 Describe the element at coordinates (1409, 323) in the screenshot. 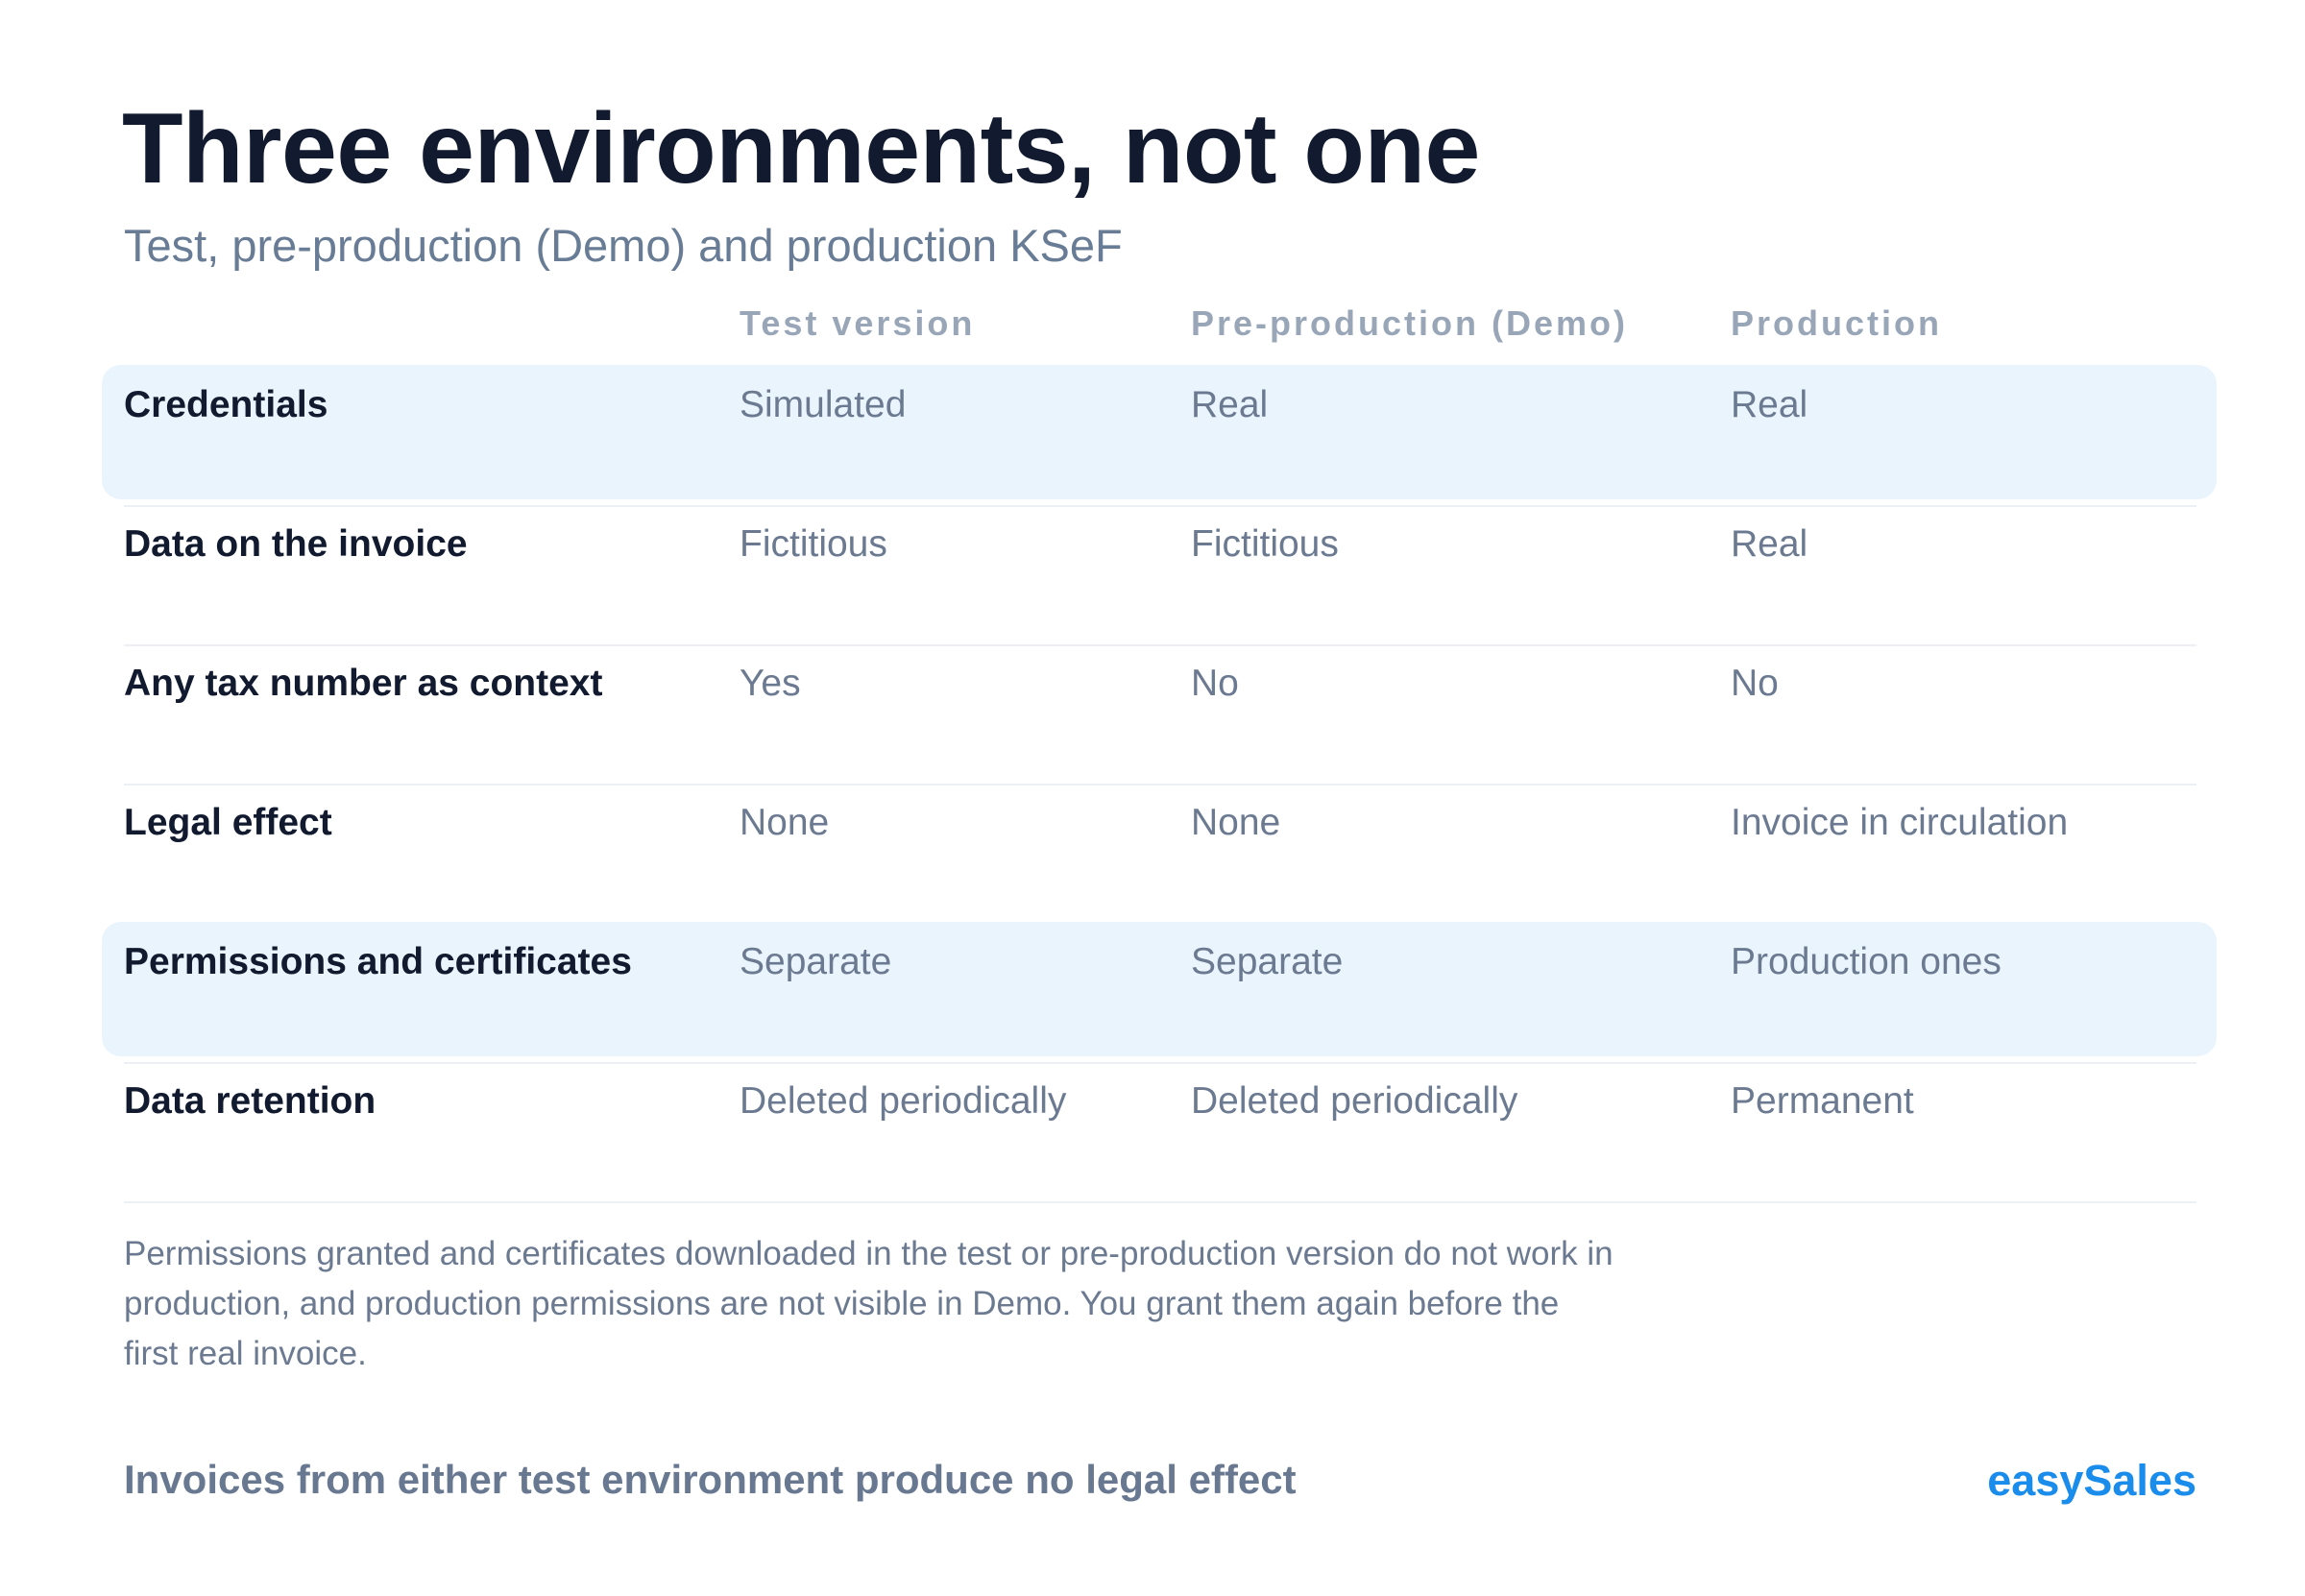

I see `column-header-demo: Pre-production (Demo)` at that location.